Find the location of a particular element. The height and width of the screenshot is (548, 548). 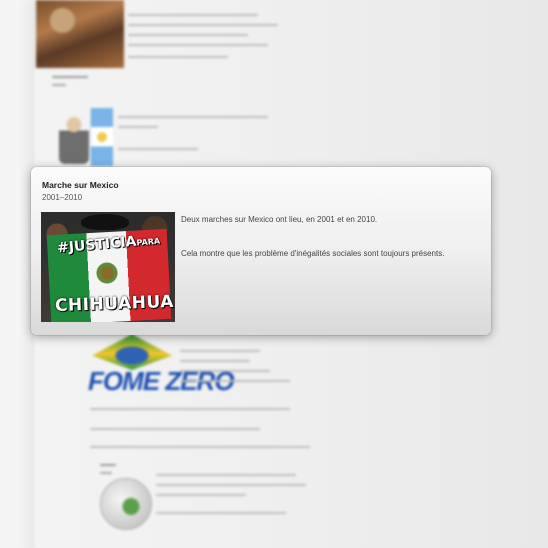

argentina-thumbnail is located at coordinates (85, 137).